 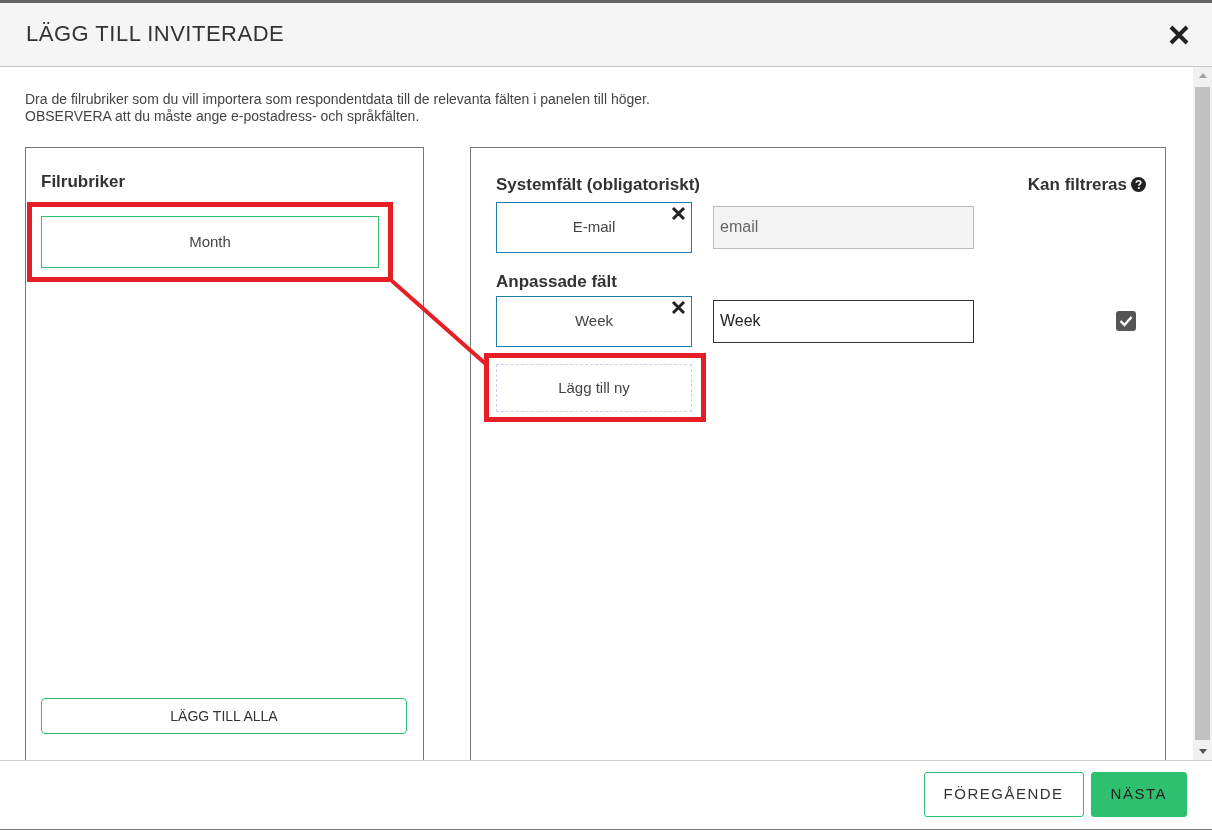 I want to click on scrollbar, so click(x=1202, y=413).